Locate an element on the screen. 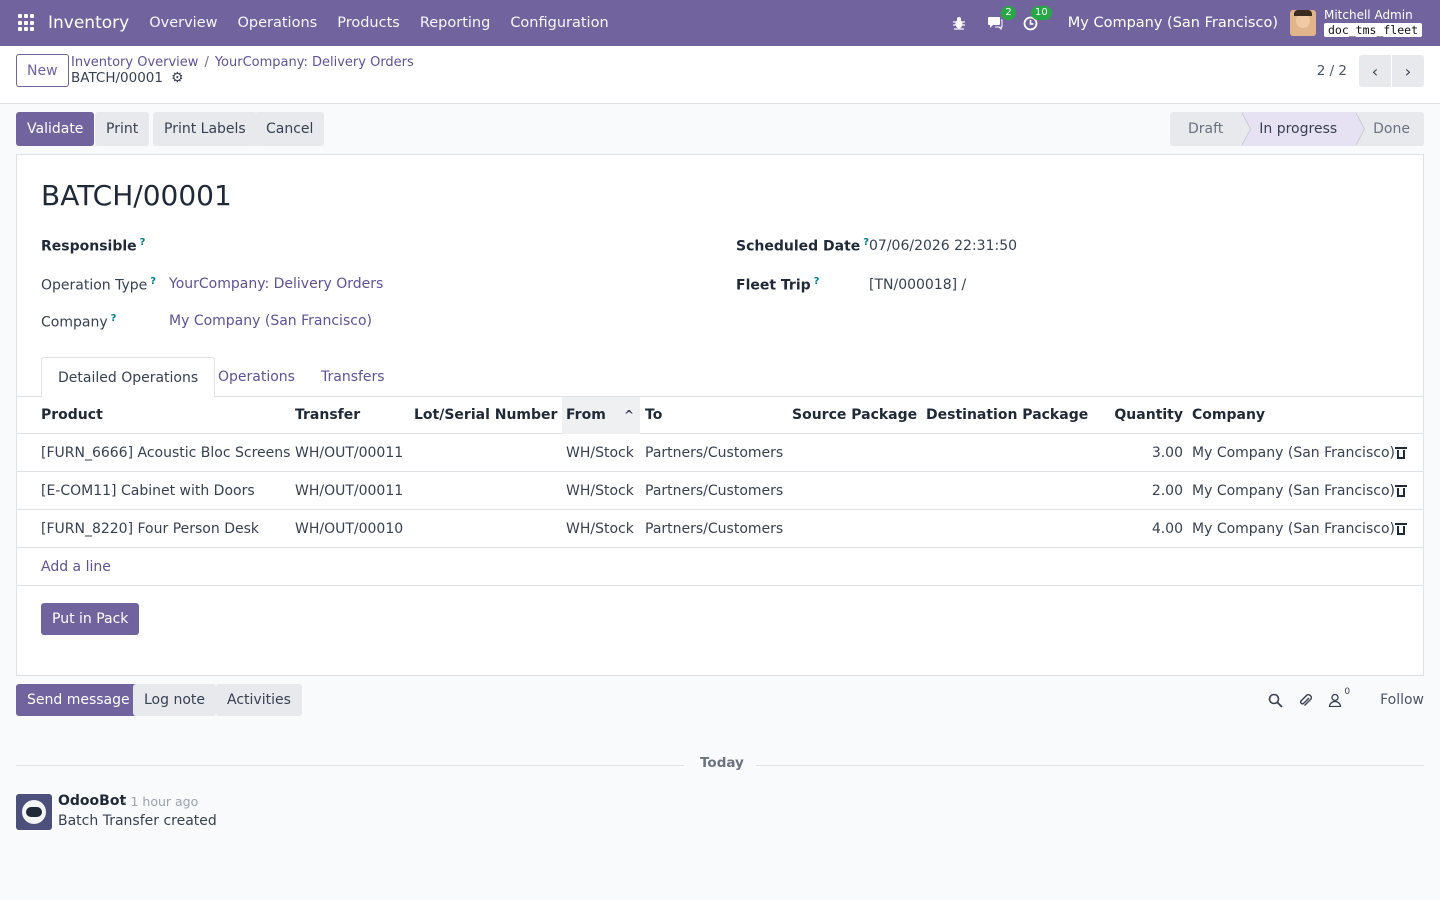  menu-configuration: Configuration is located at coordinates (559, 23).